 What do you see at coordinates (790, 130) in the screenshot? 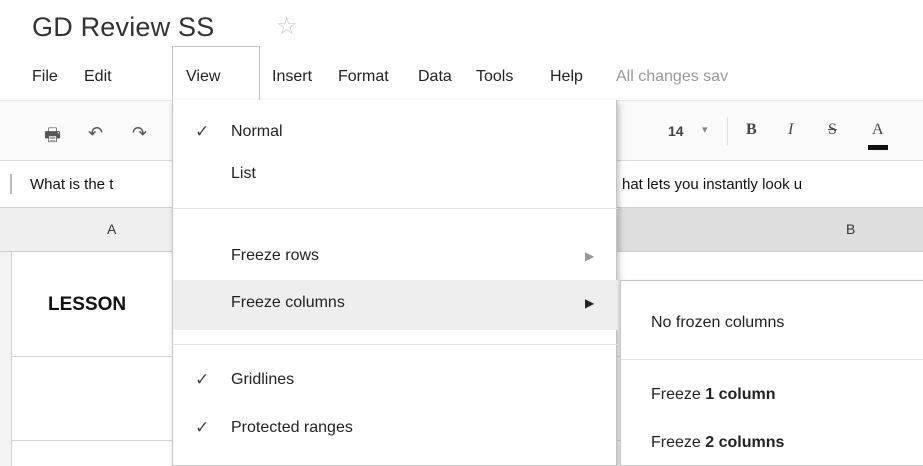
I see `italic-button: I` at bounding box center [790, 130].